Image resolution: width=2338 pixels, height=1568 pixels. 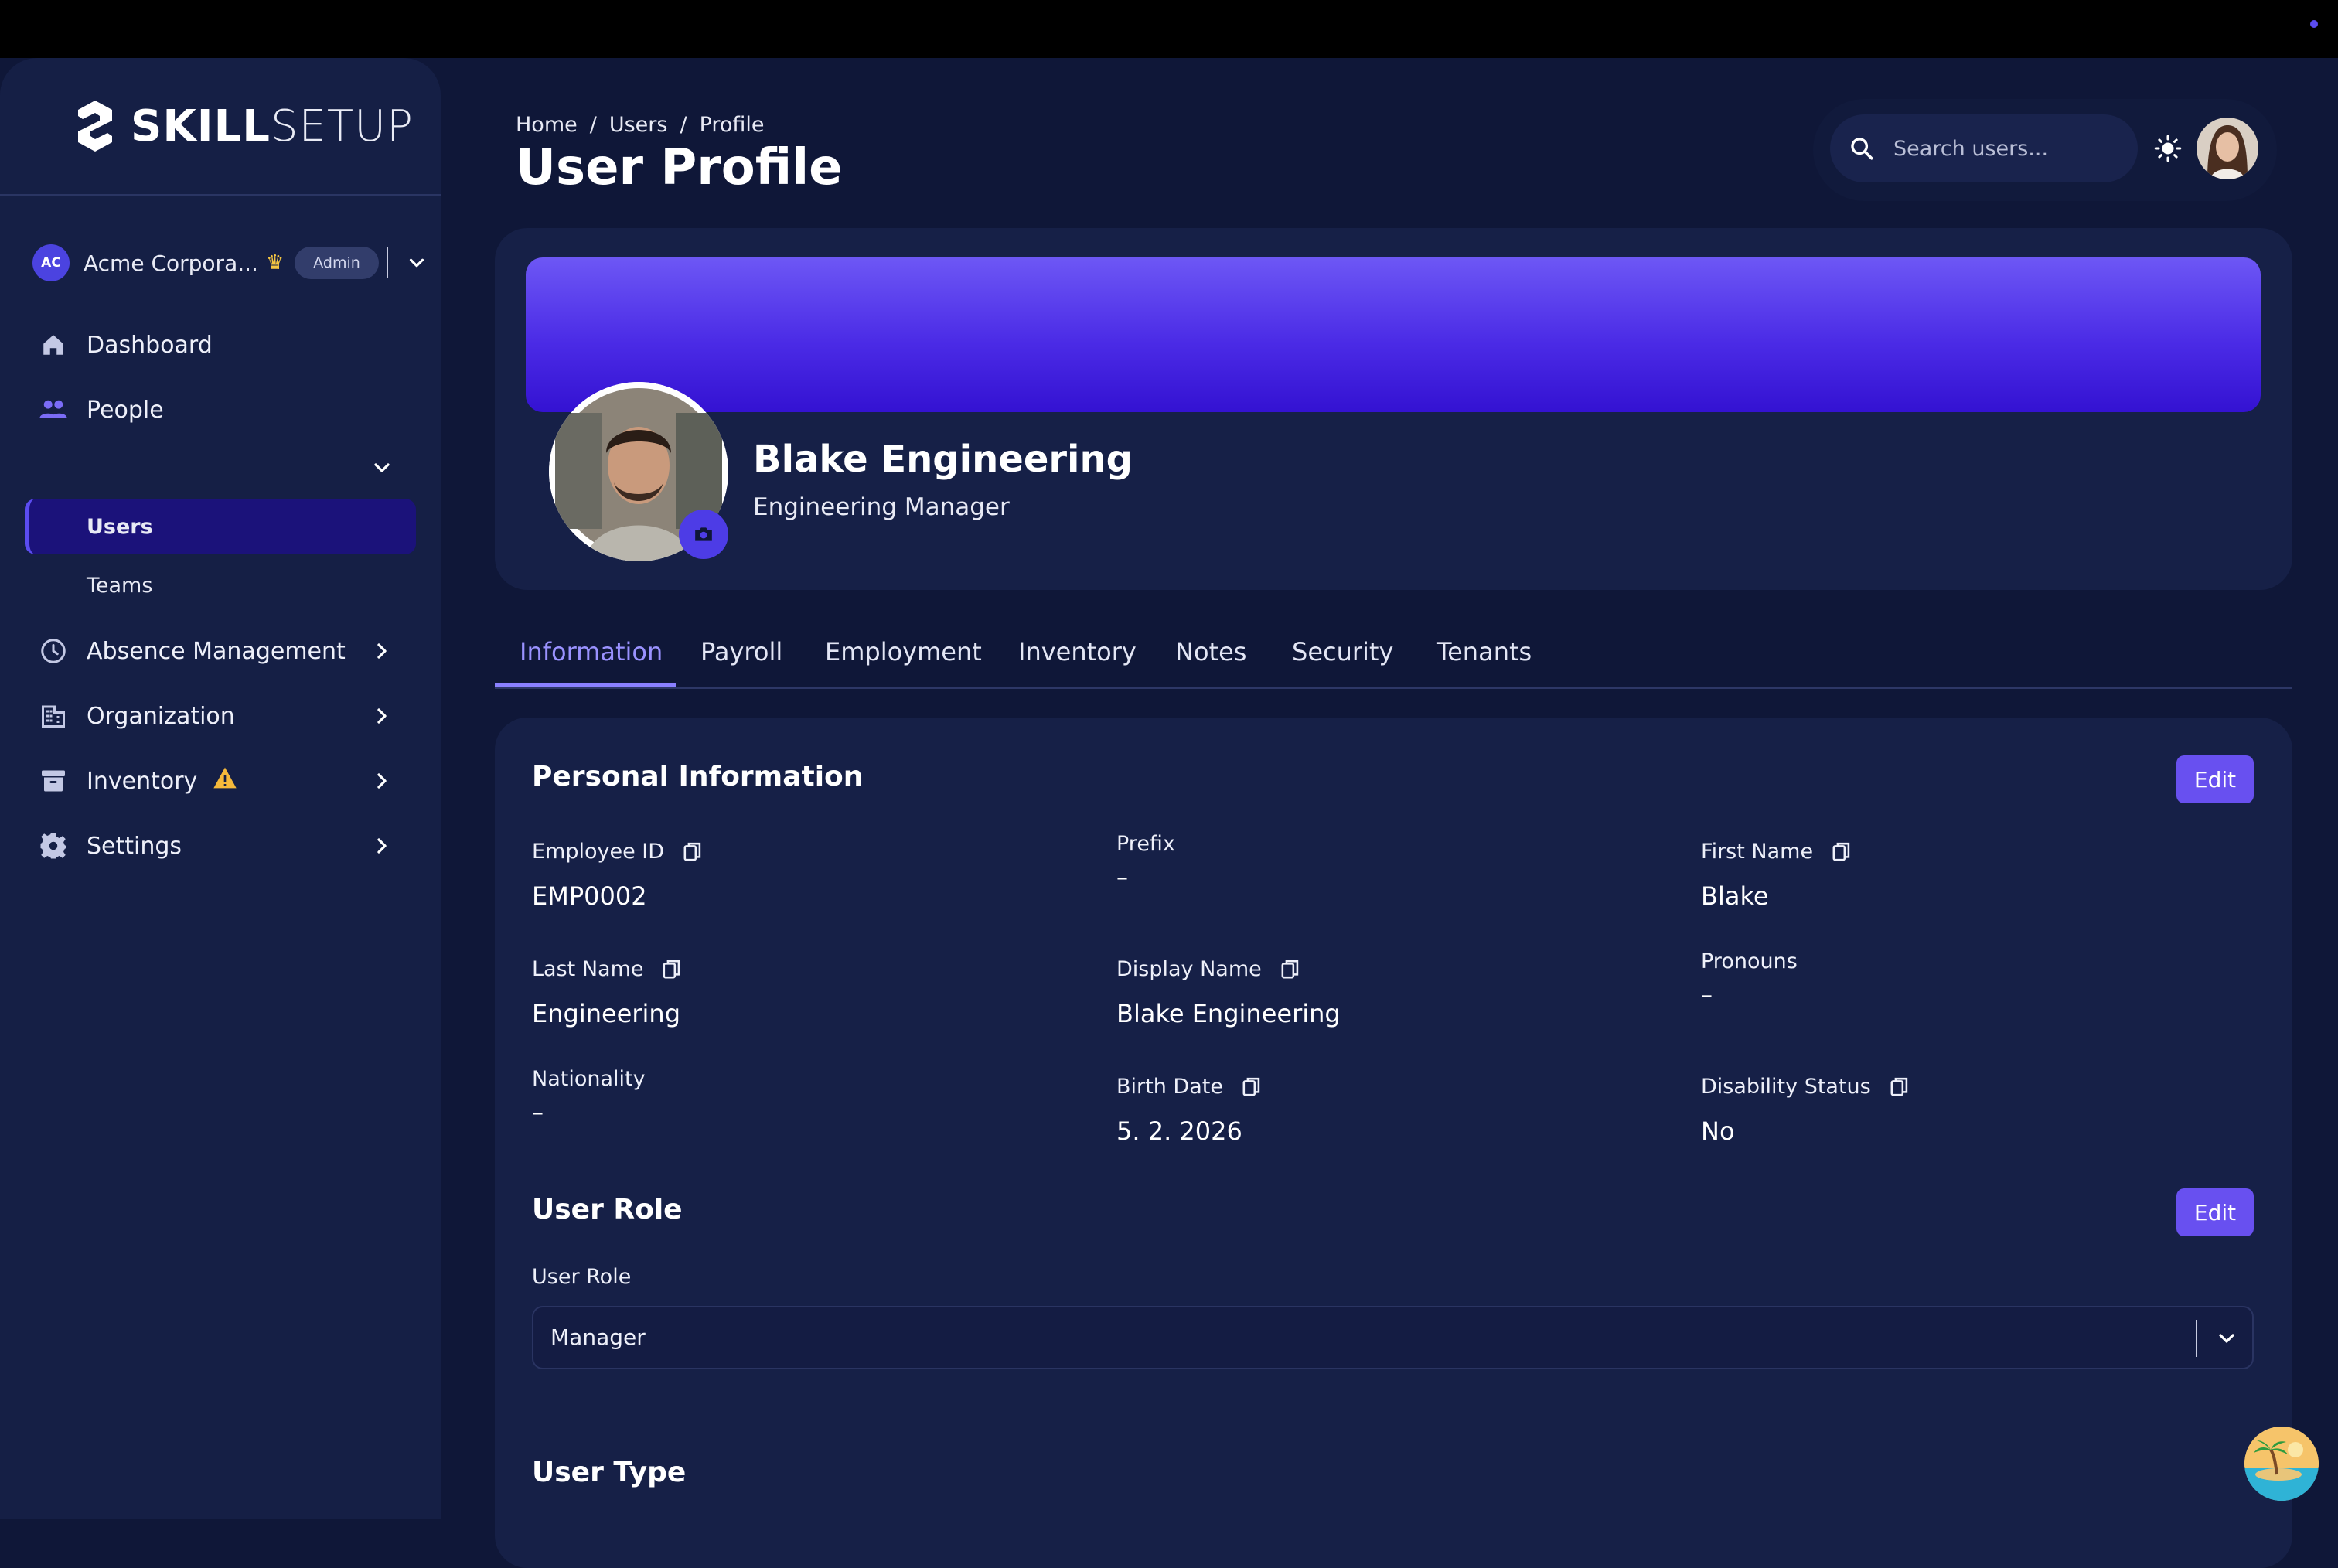 What do you see at coordinates (881, 507) in the screenshot?
I see `profile-job-title: Engineering Manager` at bounding box center [881, 507].